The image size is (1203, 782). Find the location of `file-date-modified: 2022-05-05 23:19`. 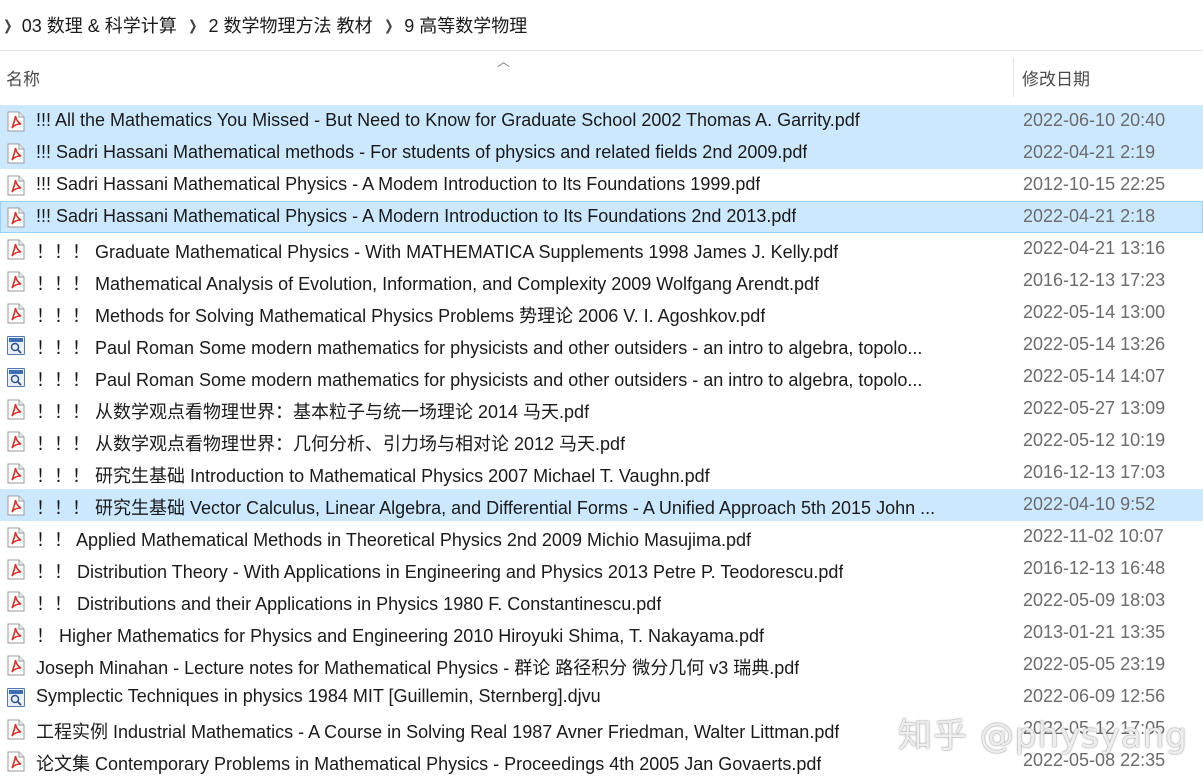

file-date-modified: 2022-05-05 23:19 is located at coordinates (1094, 664).